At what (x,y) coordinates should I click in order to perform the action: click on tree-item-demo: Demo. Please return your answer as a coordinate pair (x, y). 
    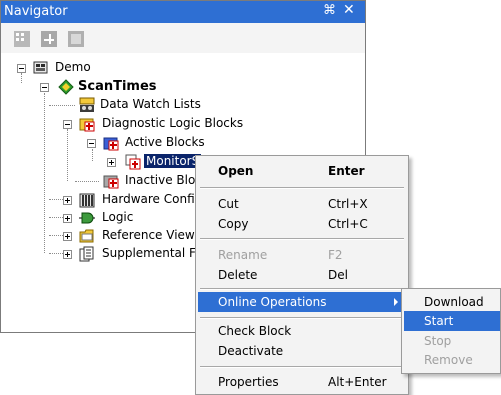
    Looking at the image, I should click on (101, 68).